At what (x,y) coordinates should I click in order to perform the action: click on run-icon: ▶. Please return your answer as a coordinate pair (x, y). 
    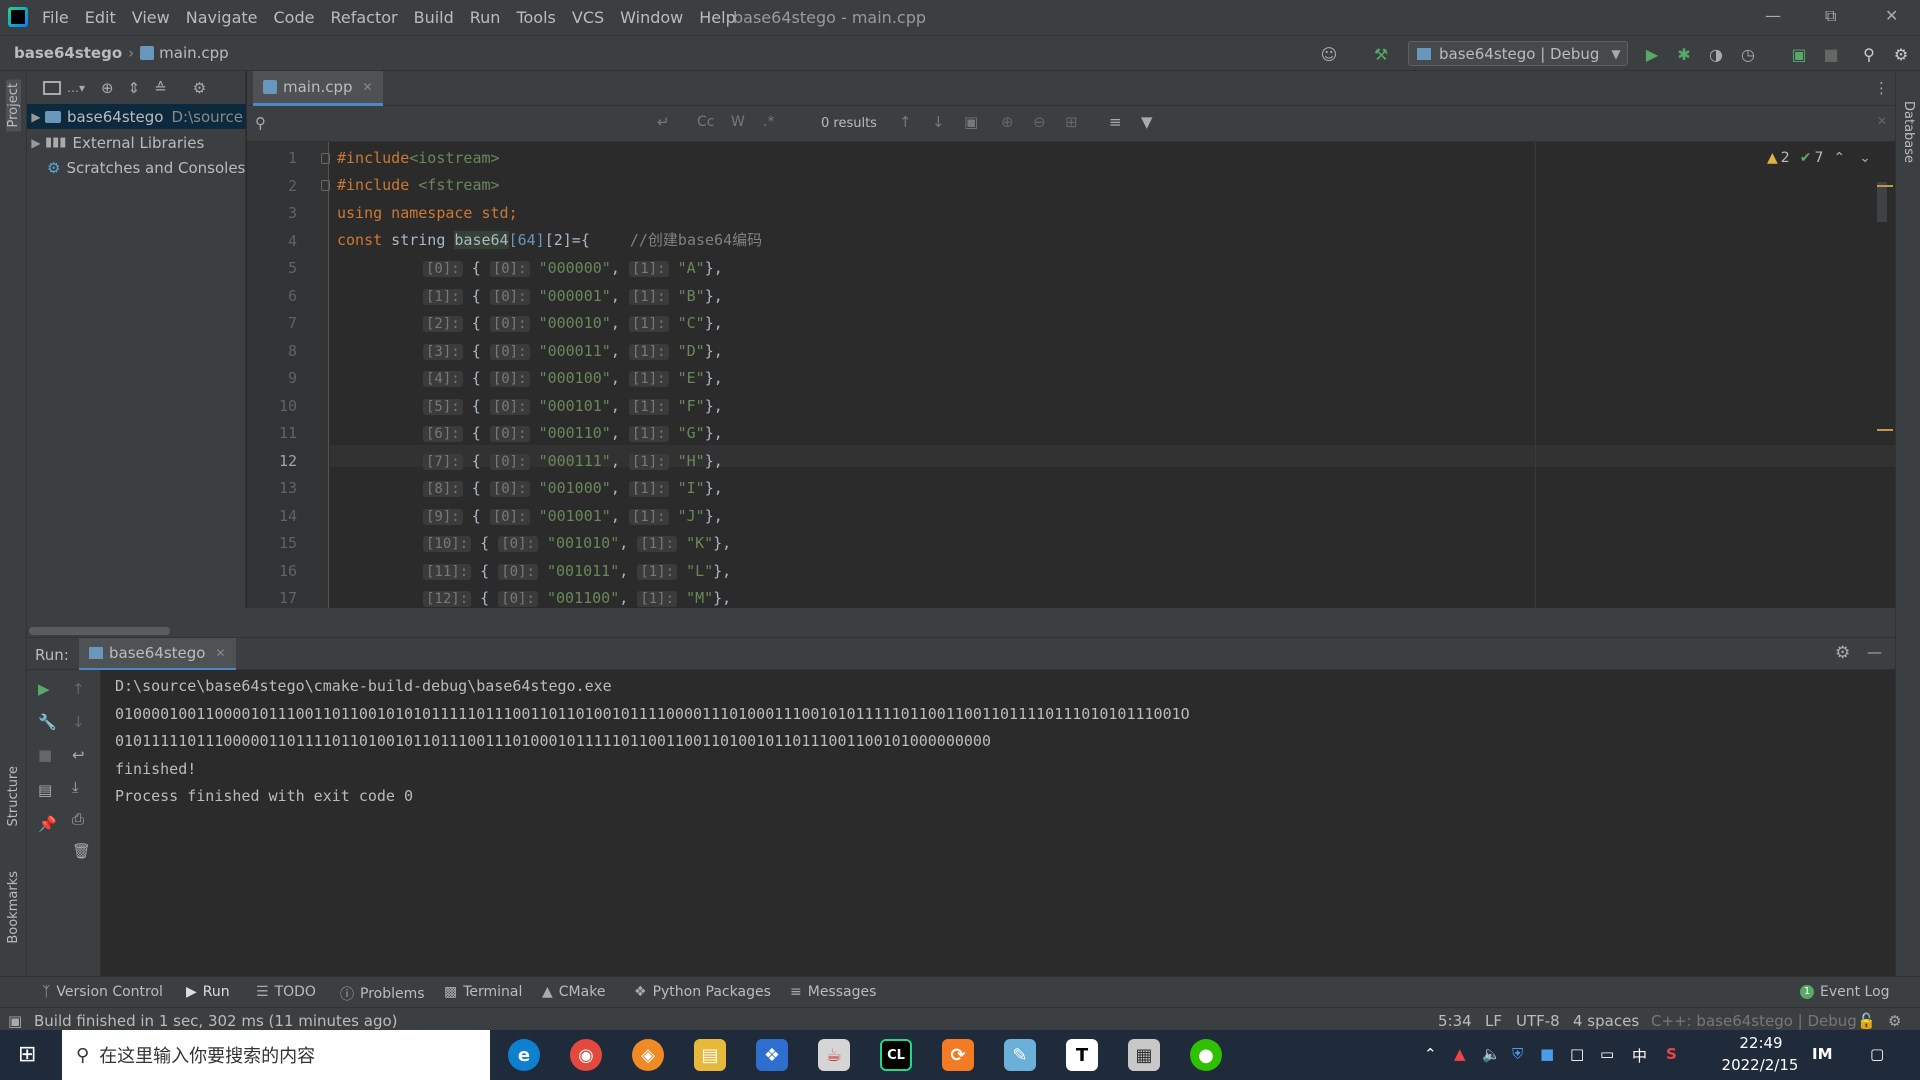
    Looking at the image, I should click on (1652, 54).